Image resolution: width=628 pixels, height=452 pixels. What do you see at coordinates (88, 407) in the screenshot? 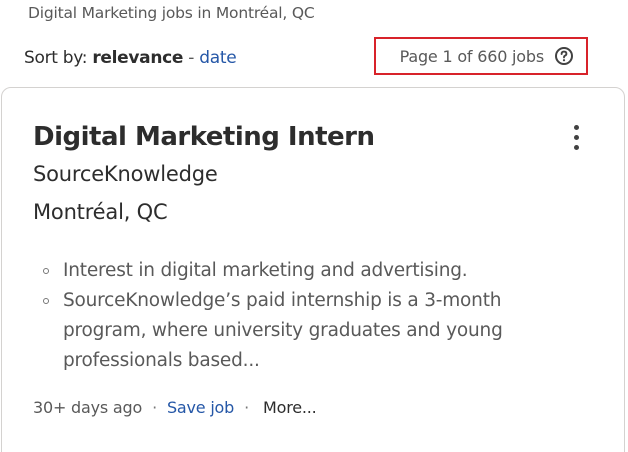
I see `posted-date: 30+ days ago` at bounding box center [88, 407].